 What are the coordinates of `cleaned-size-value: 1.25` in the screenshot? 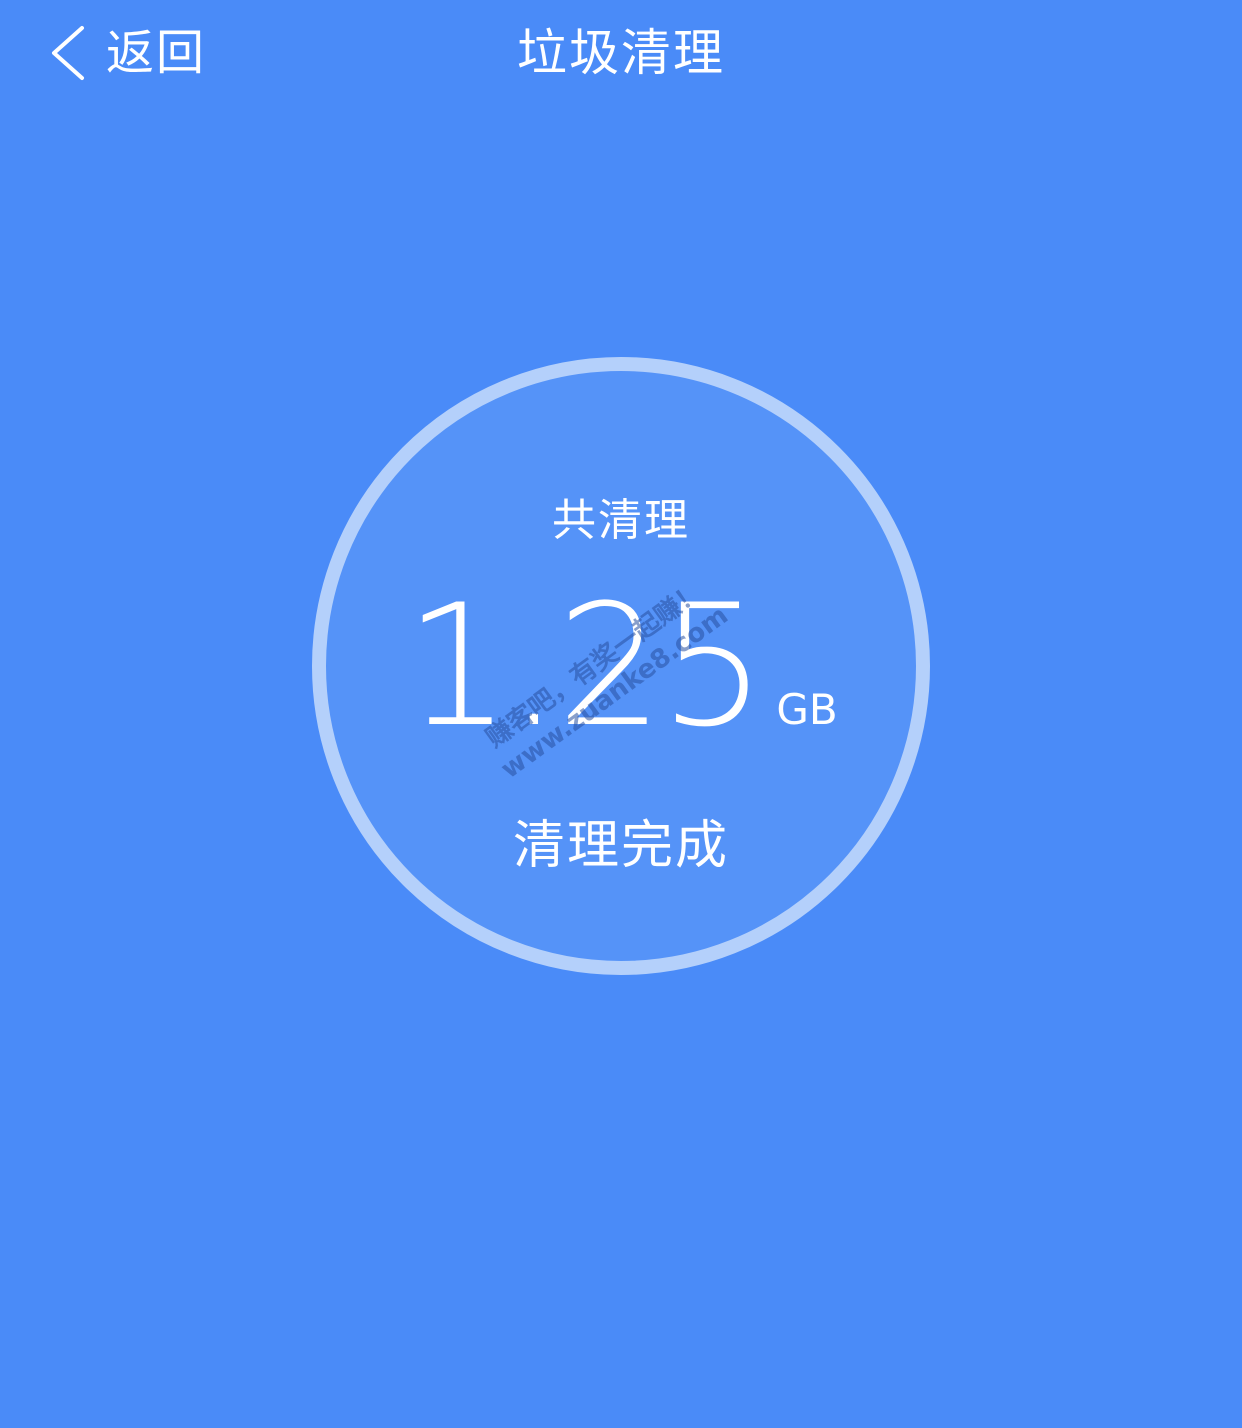 It's located at (585, 666).